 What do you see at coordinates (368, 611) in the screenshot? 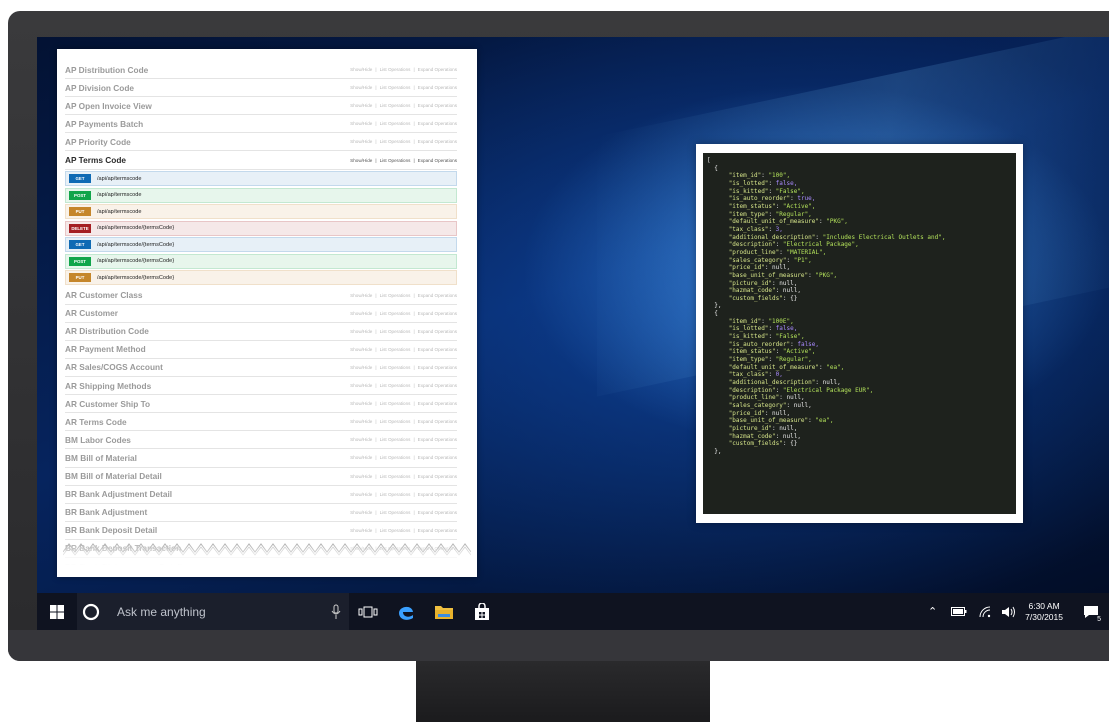
I see `task-view-button` at bounding box center [368, 611].